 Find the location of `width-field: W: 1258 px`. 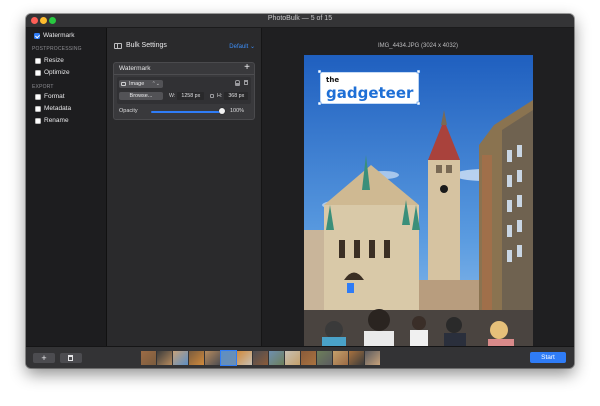

width-field: W: 1258 px is located at coordinates (187, 96).